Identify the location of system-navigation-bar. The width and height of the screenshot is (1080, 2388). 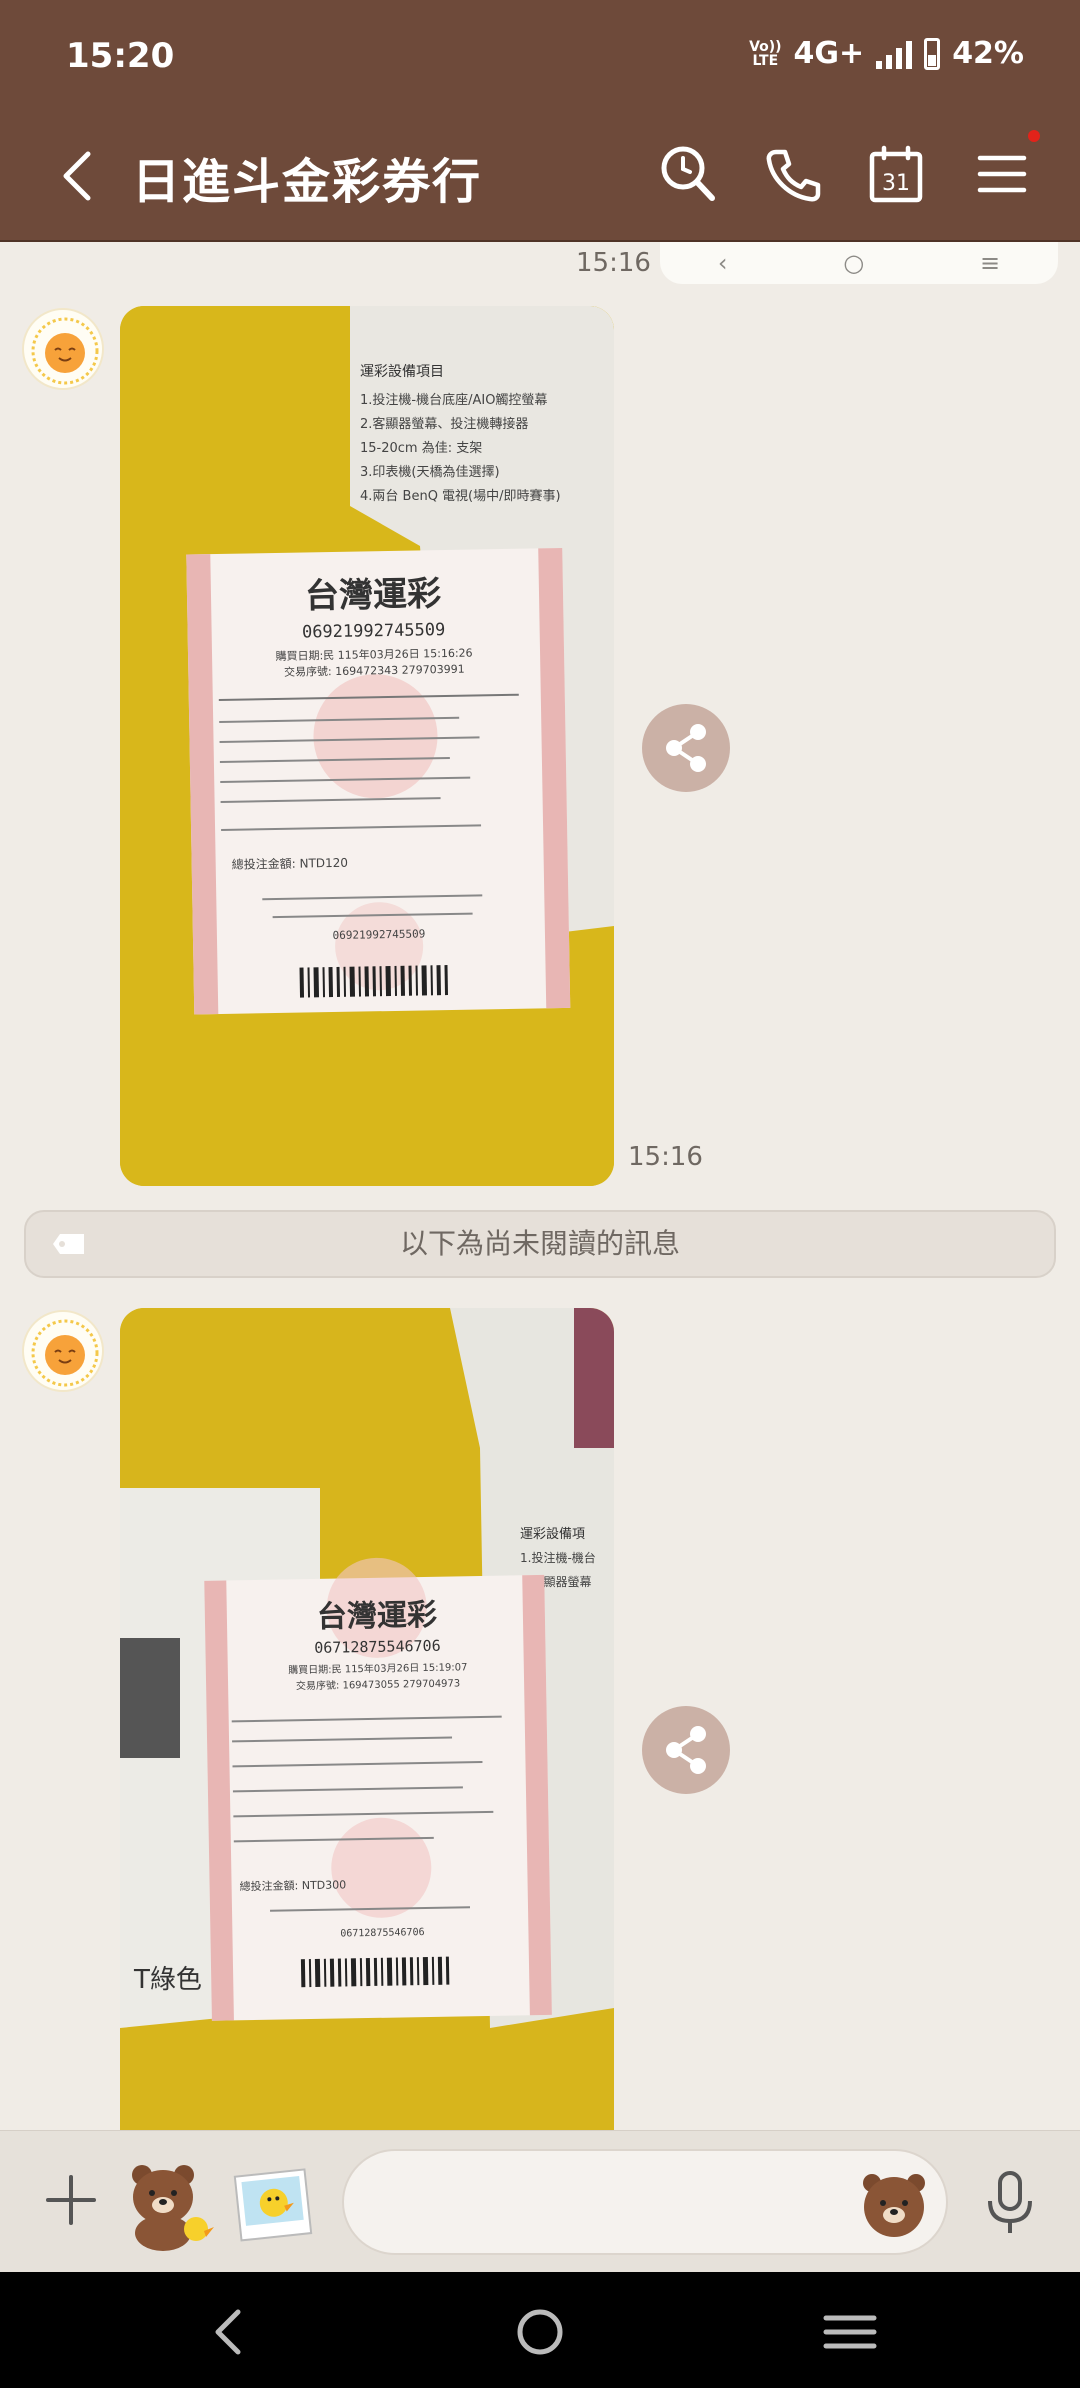
(540, 2330).